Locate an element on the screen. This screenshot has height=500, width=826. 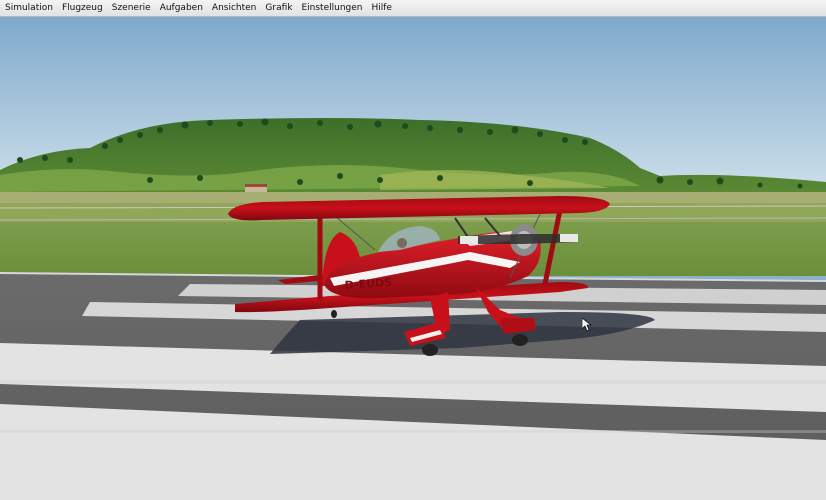
menu-ansichten: Ansichten is located at coordinates (236, 8).